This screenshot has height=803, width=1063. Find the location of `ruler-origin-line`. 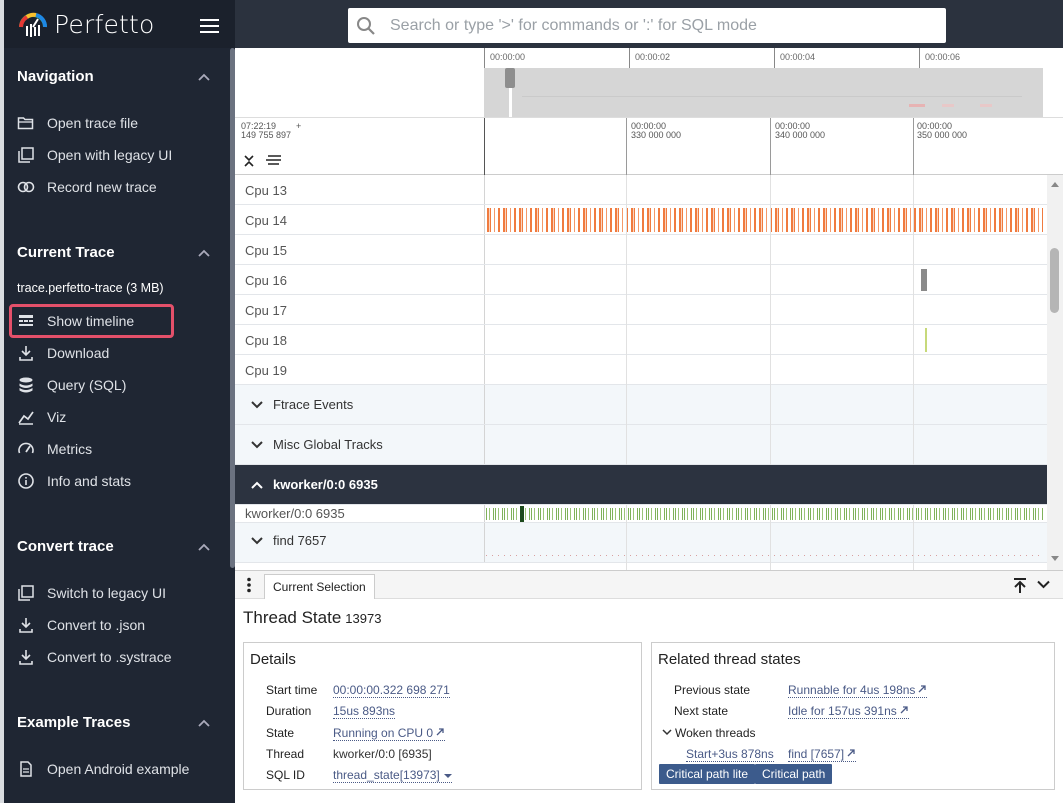

ruler-origin-line is located at coordinates (484, 146).